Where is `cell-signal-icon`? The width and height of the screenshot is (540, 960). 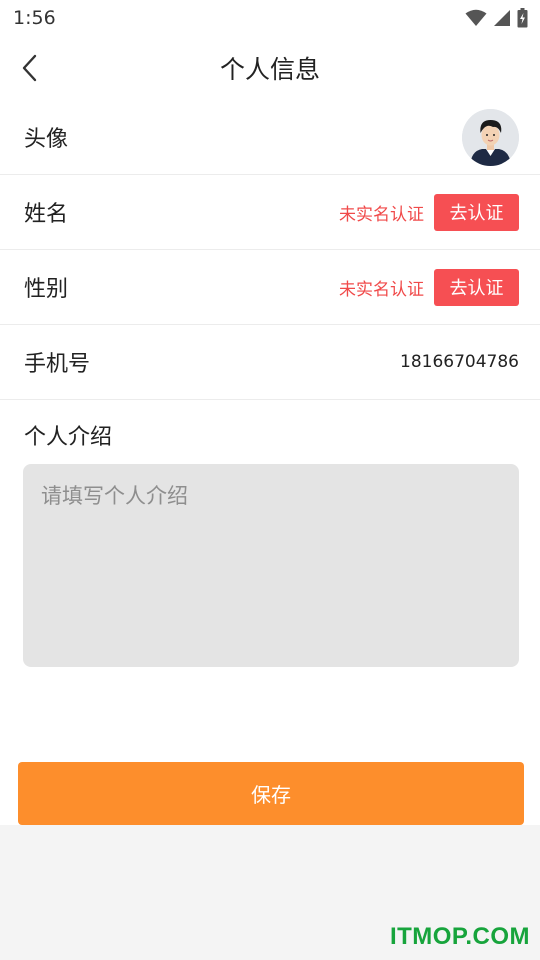
cell-signal-icon is located at coordinates (502, 18).